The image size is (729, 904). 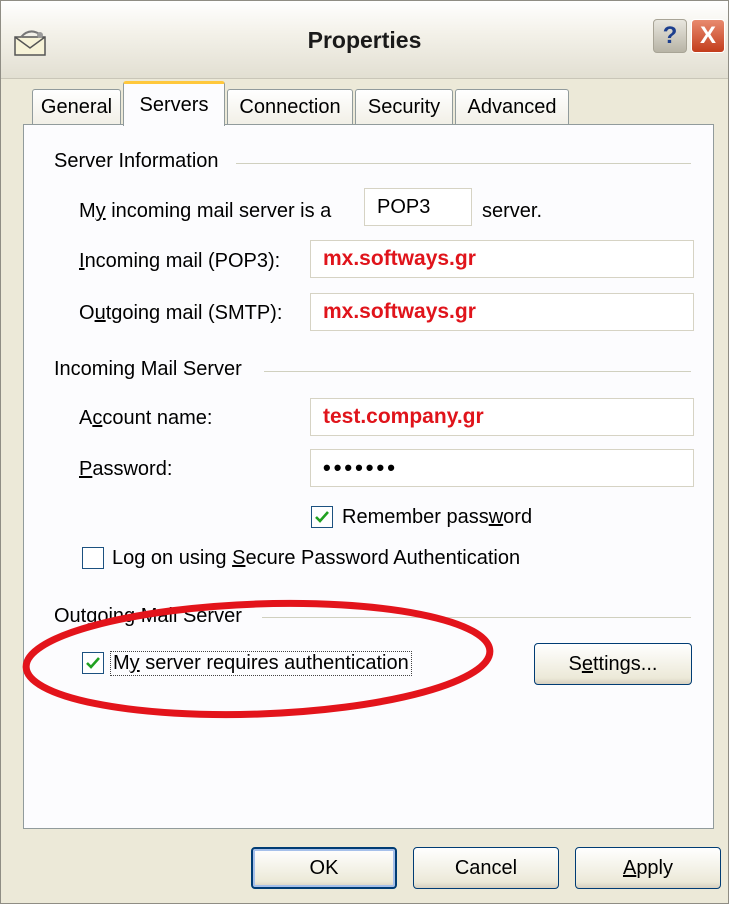 I want to click on server-requires-auth-label: My server requires authentication, so click(x=261, y=663).